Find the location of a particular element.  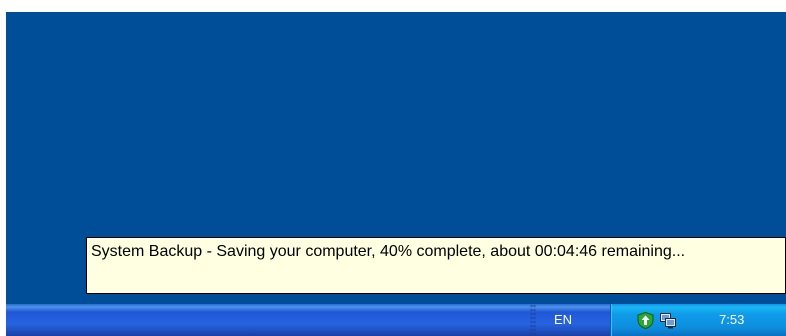

language-indicator: EN is located at coordinates (563, 320).